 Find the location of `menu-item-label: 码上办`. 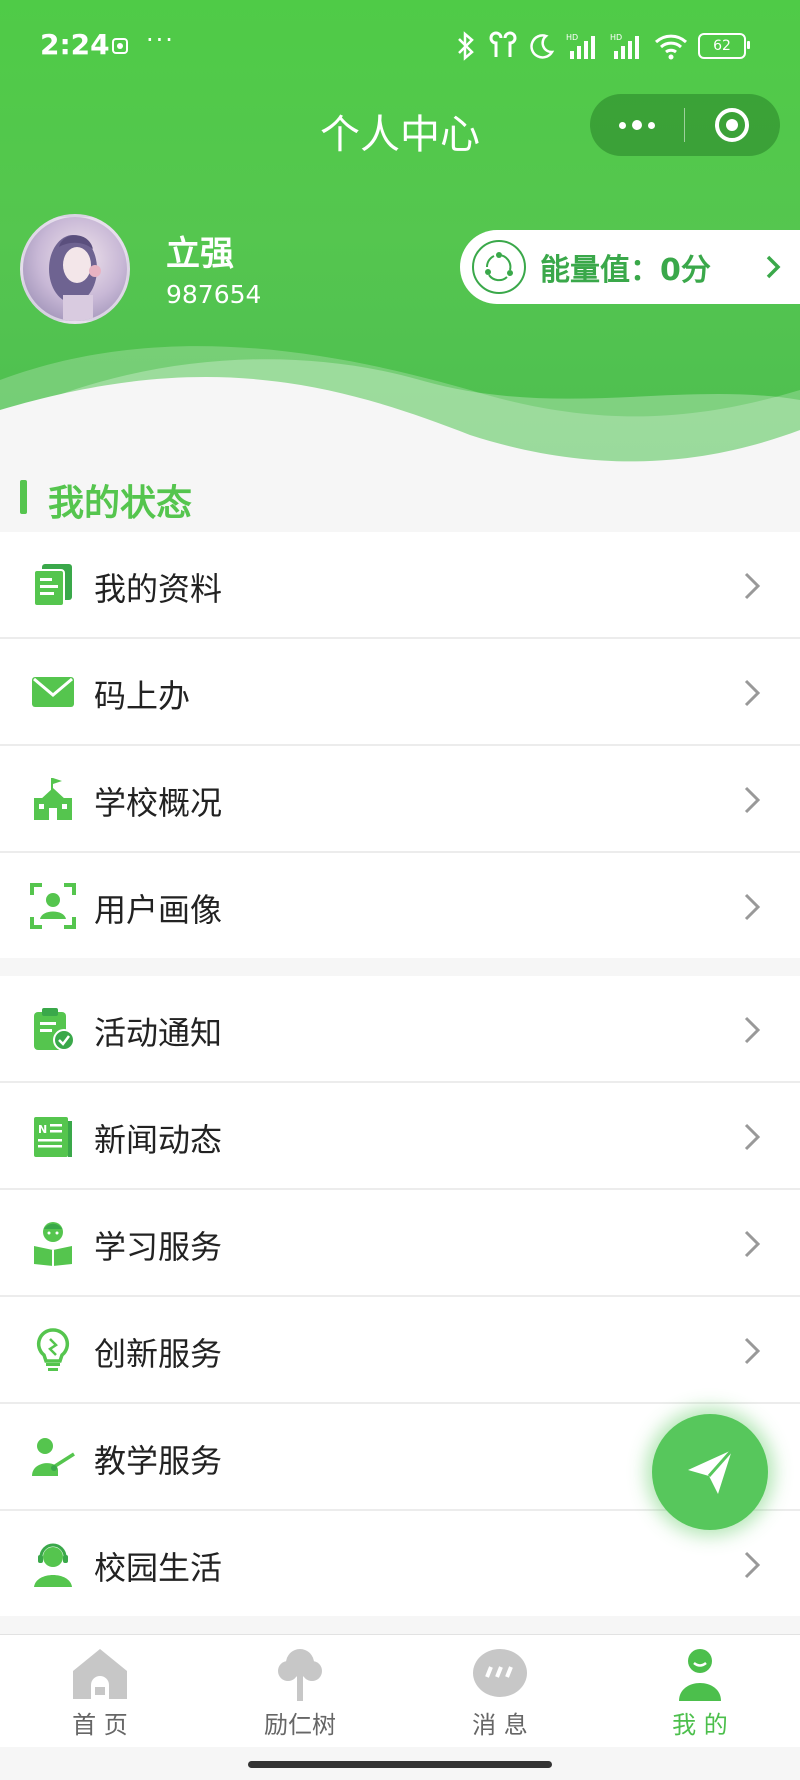

menu-item-label: 码上办 is located at coordinates (142, 696).